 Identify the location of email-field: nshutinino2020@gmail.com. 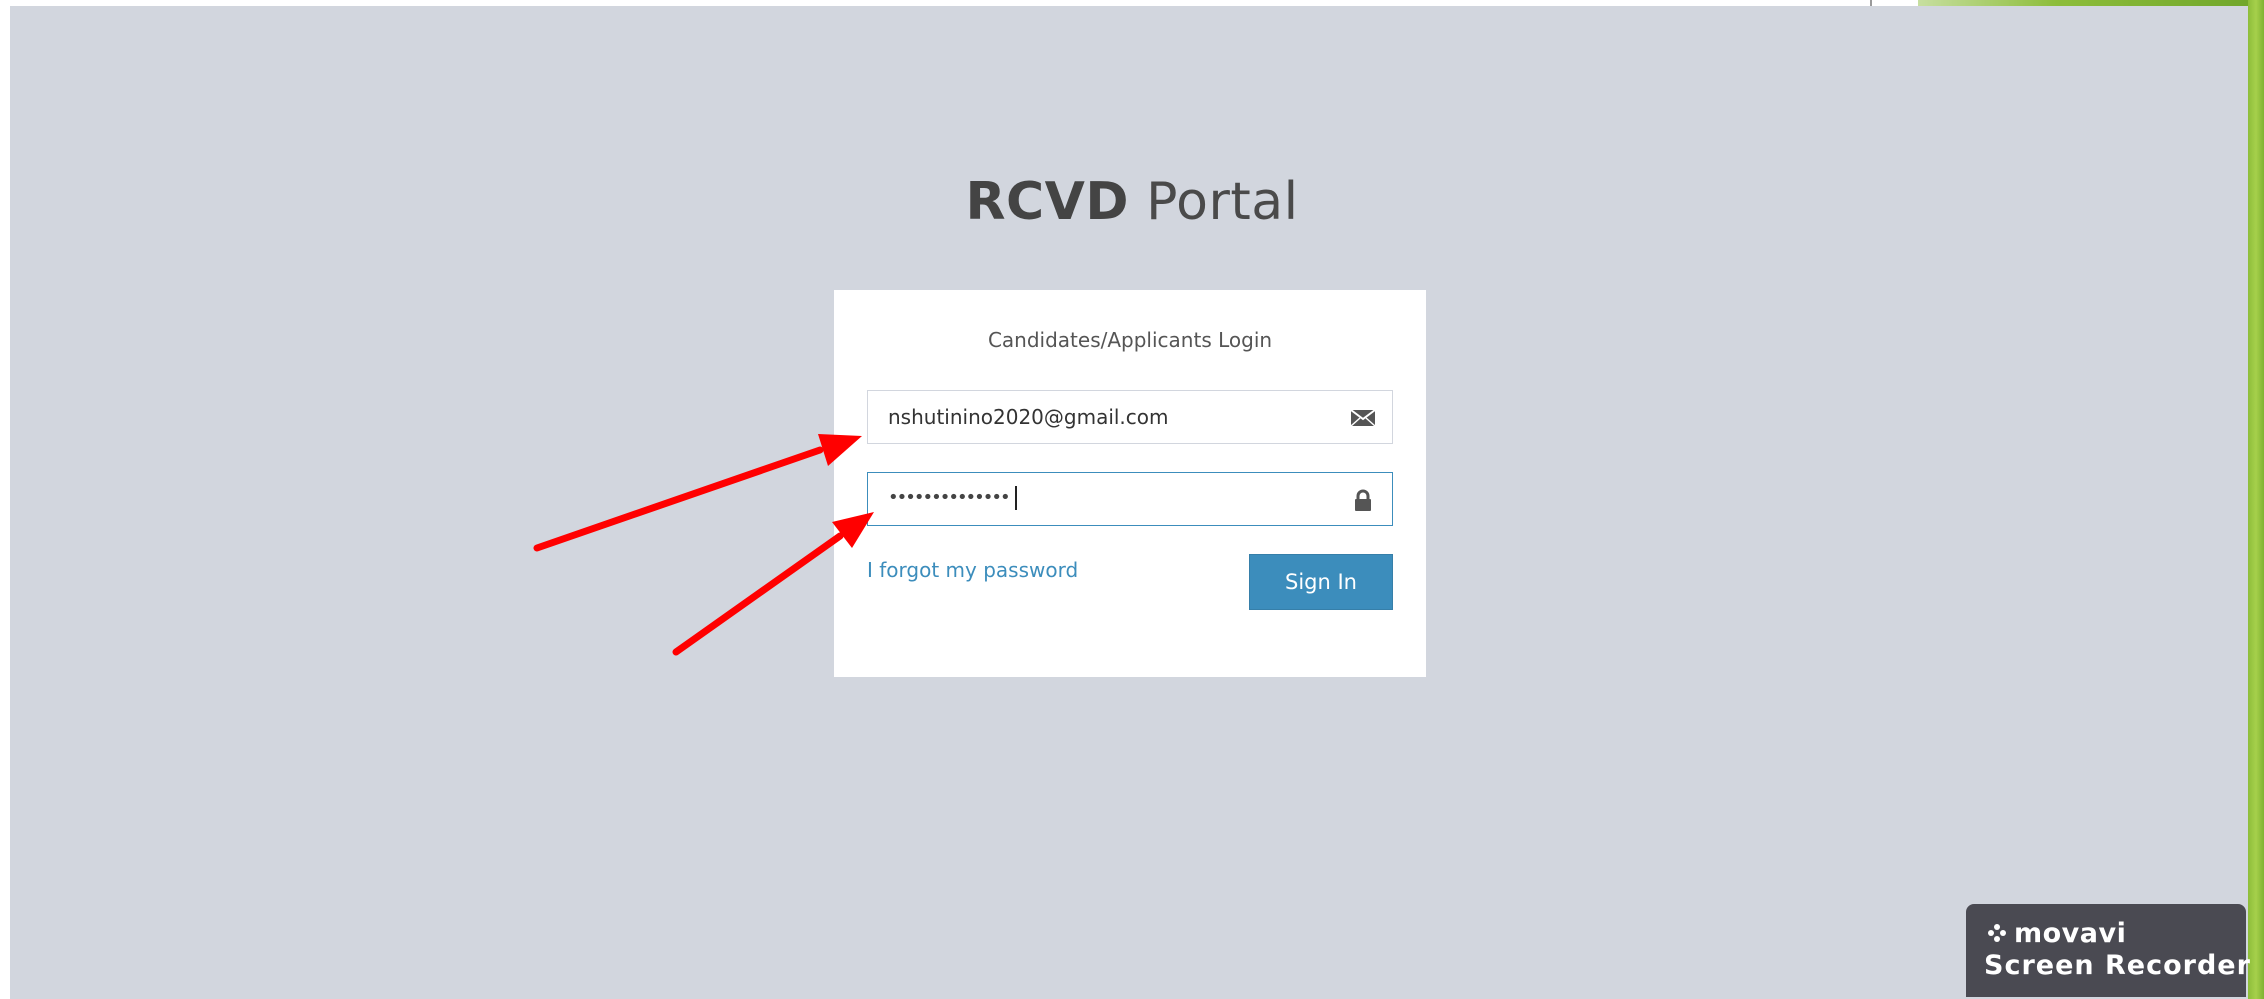
(1130, 417).